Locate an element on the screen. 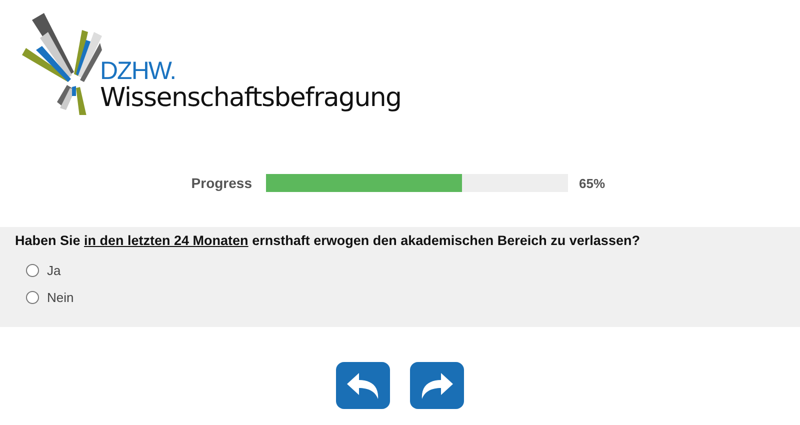 The image size is (800, 425). next-button is located at coordinates (437, 385).